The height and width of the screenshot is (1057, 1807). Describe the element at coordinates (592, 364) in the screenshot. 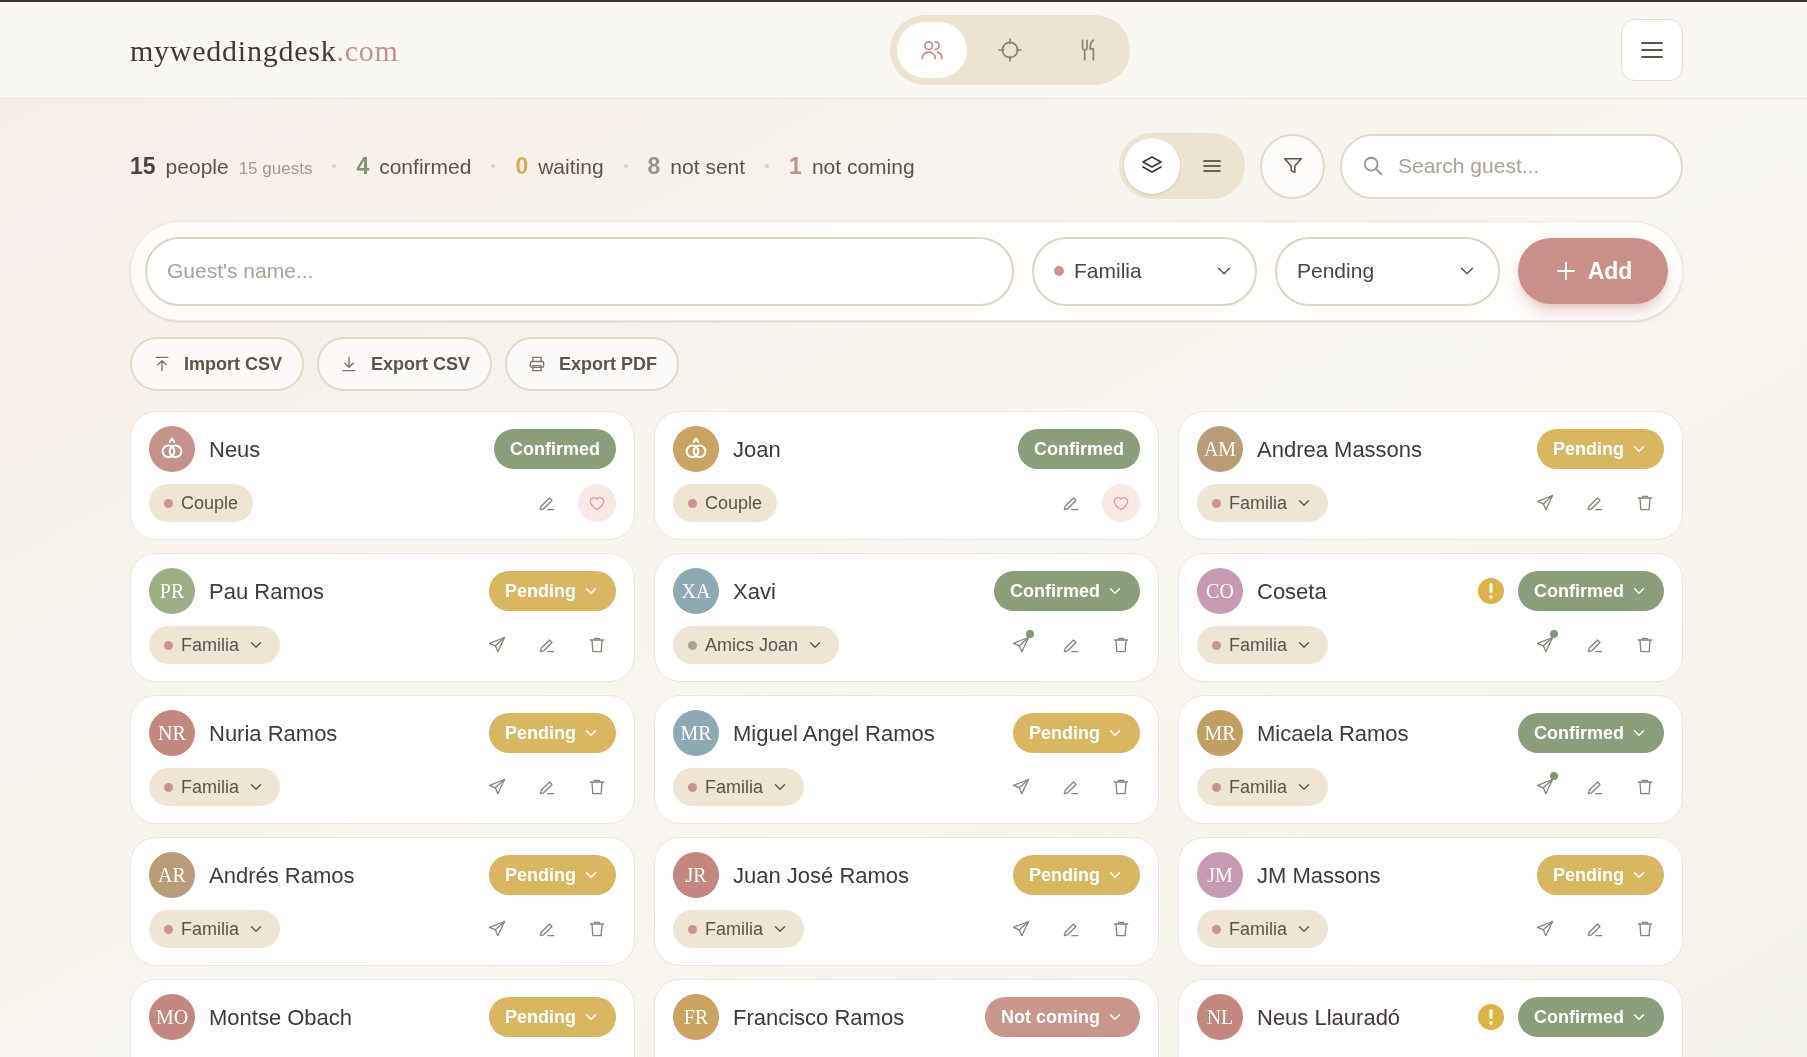

I see `file-button: Export PDF` at that location.